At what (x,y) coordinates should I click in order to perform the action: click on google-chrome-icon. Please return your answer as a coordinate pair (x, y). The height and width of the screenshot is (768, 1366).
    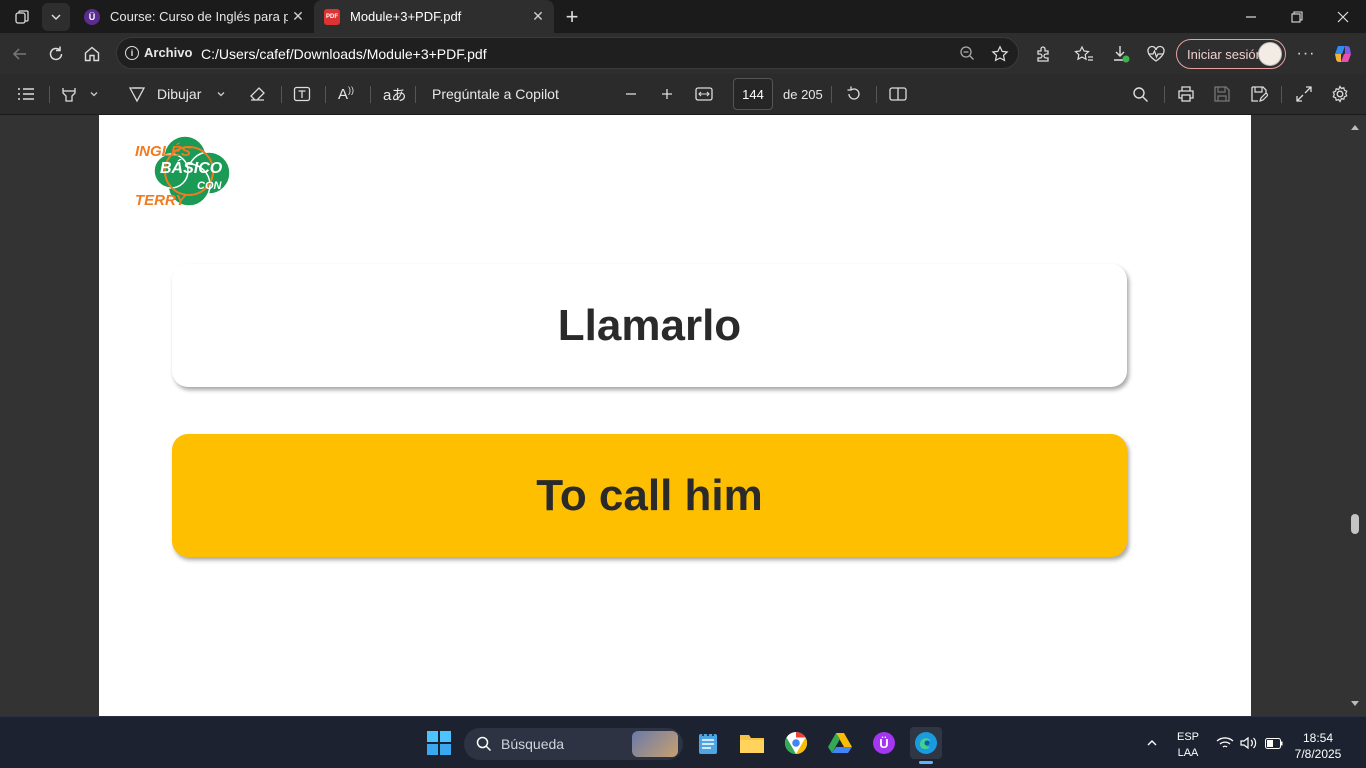
    Looking at the image, I should click on (796, 743).